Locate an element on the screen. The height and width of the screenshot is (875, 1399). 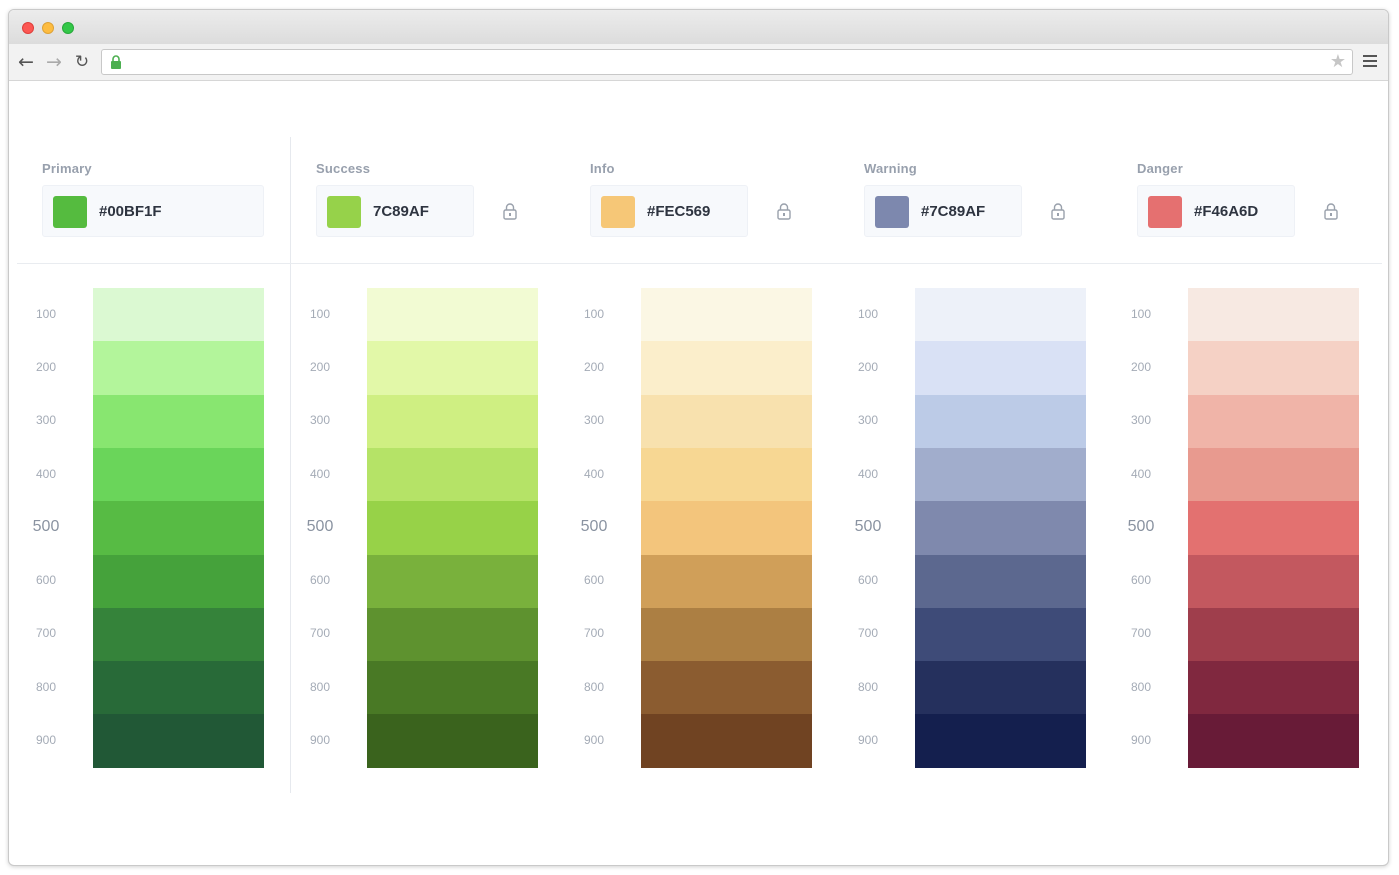
reload-icon: ↻ is located at coordinates (82, 62).